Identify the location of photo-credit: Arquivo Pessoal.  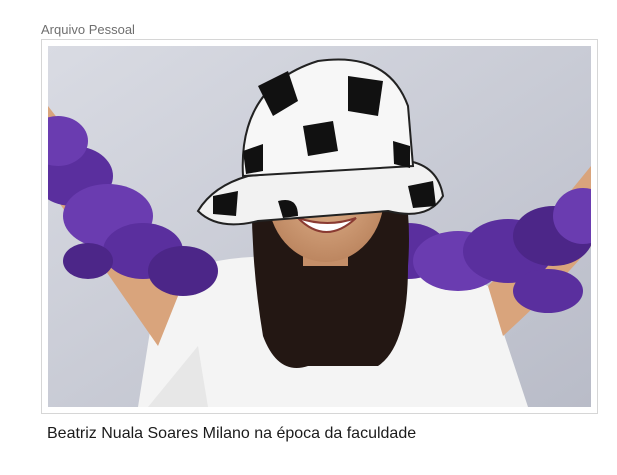
(88, 29).